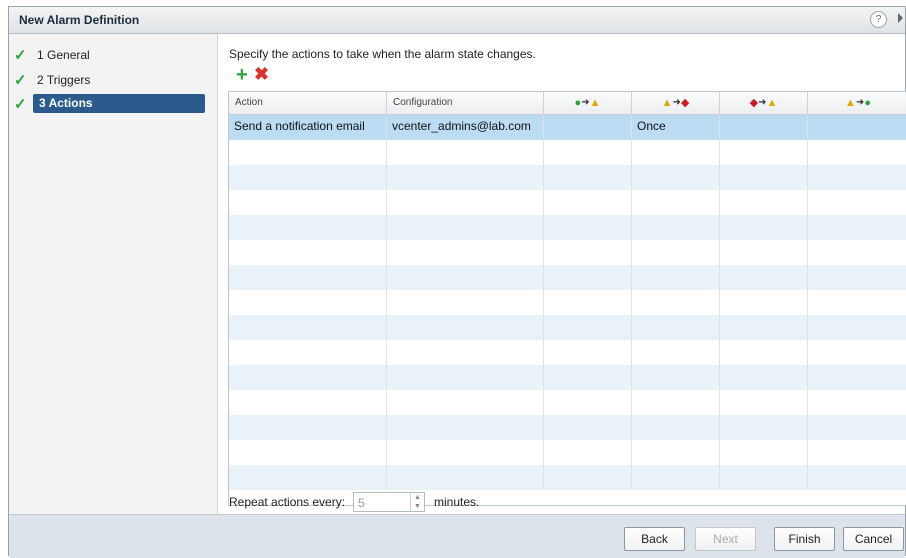  I want to click on remove-icon: ✖, so click(261, 74).